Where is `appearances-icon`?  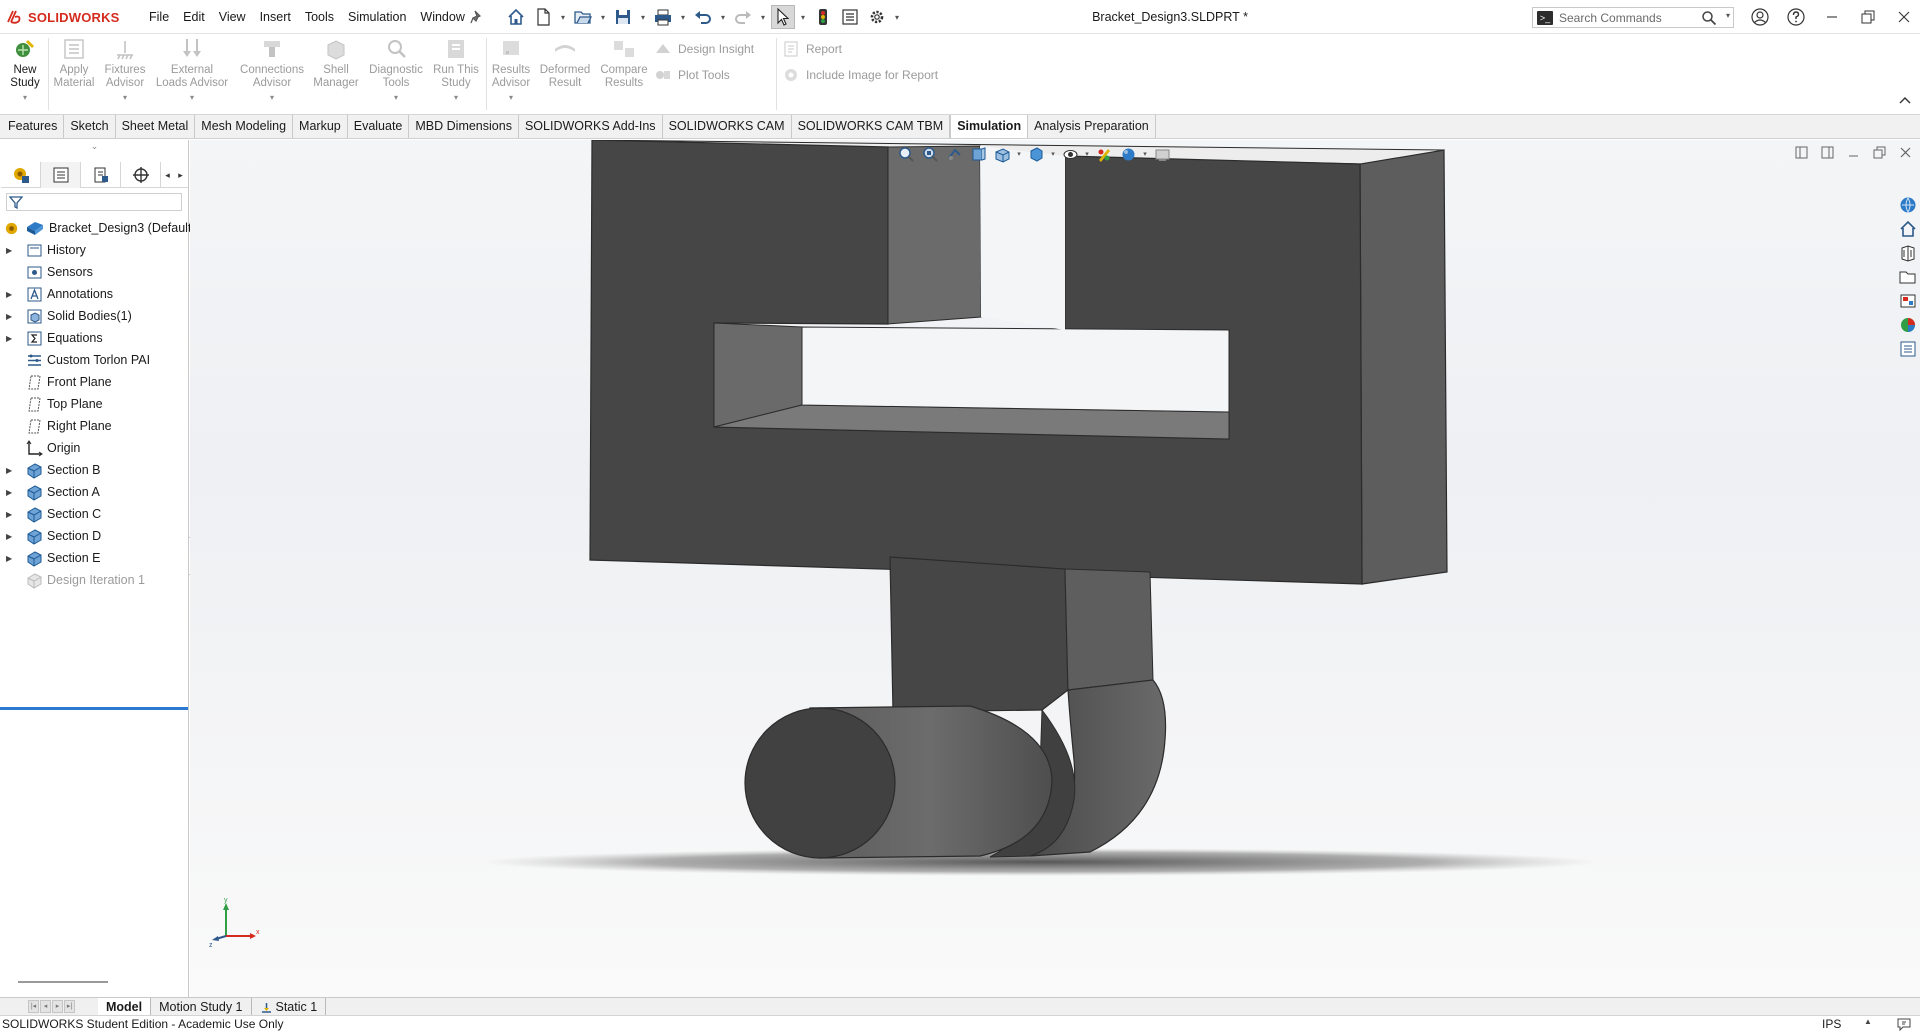 appearances-icon is located at coordinates (1908, 325).